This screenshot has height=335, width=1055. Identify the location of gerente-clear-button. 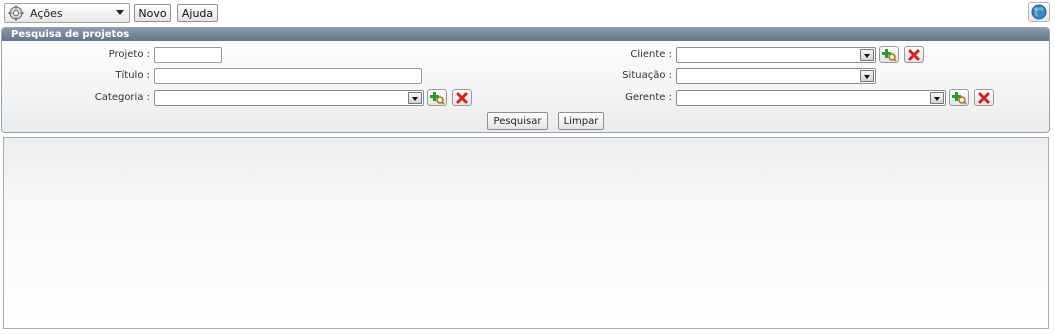
(984, 97).